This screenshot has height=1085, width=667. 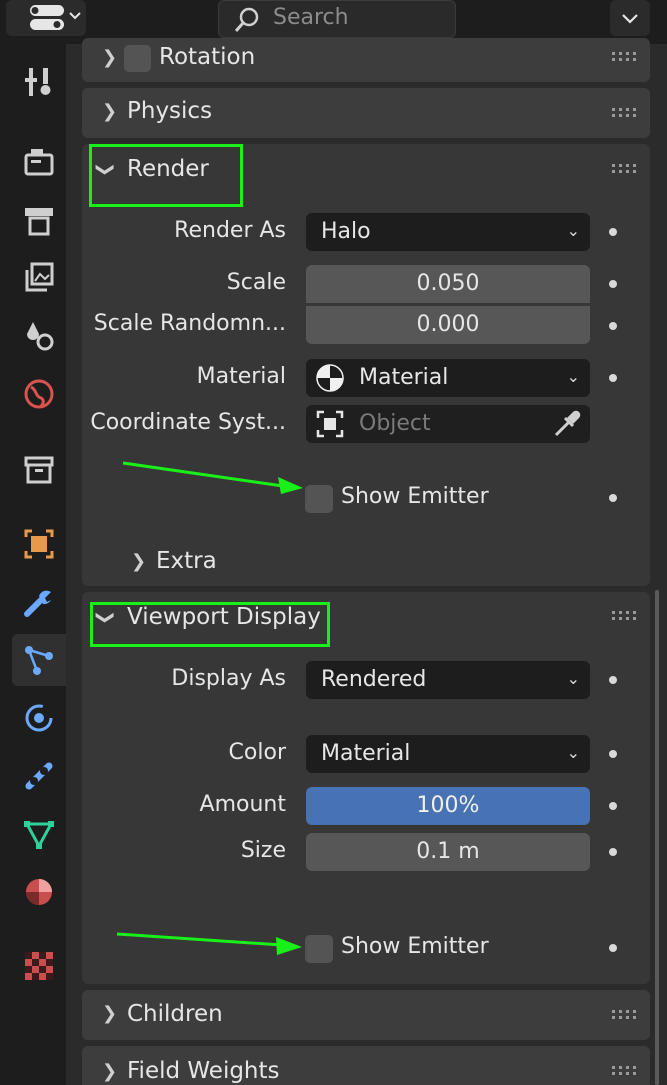 I want to click on material-value: Material, so click(x=404, y=377).